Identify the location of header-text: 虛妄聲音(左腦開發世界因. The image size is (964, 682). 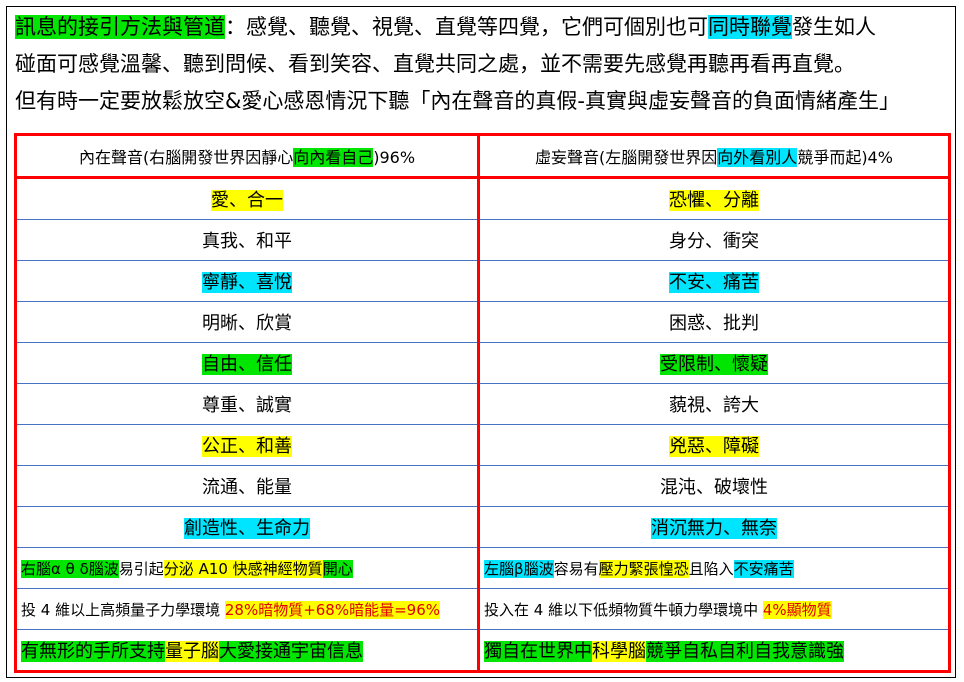
(626, 157).